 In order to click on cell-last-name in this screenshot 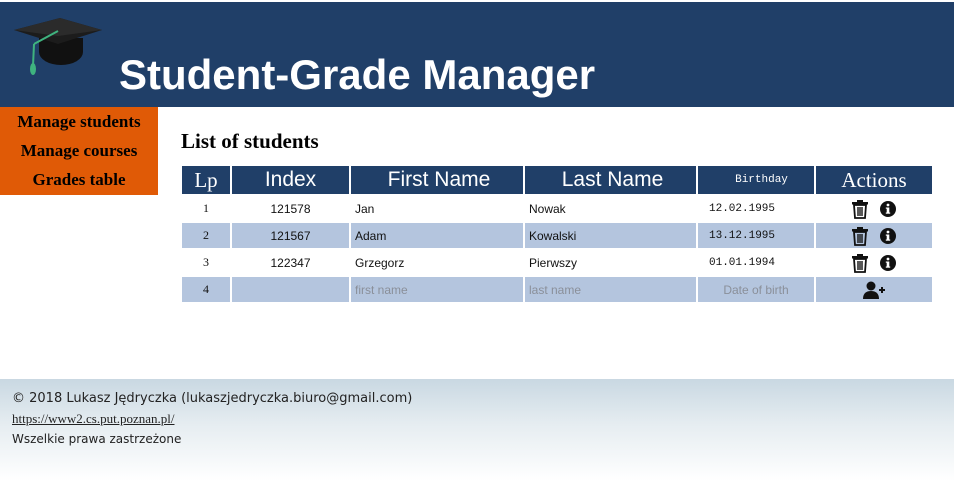, I will do `click(610, 289)`.